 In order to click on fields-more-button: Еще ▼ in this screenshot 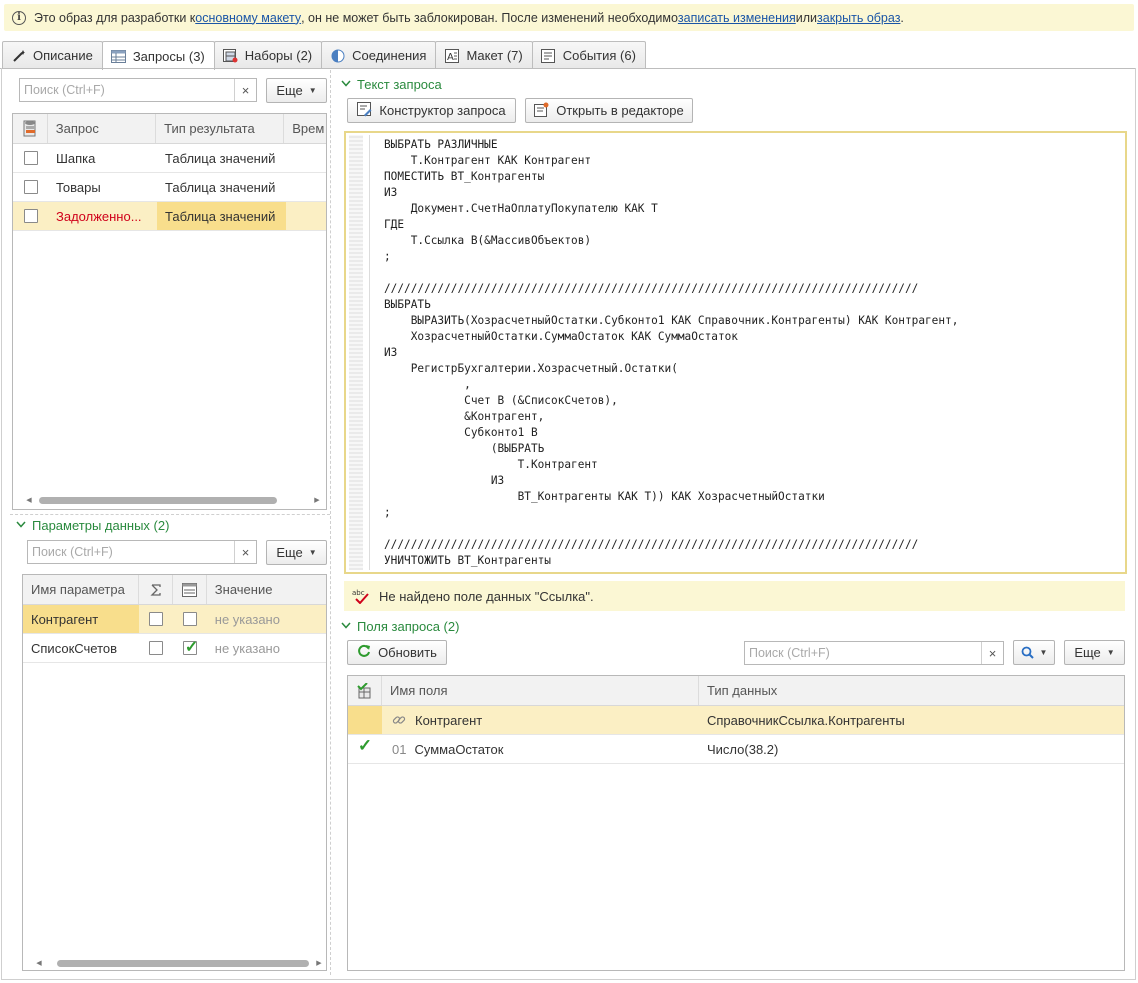, I will do `click(1094, 652)`.